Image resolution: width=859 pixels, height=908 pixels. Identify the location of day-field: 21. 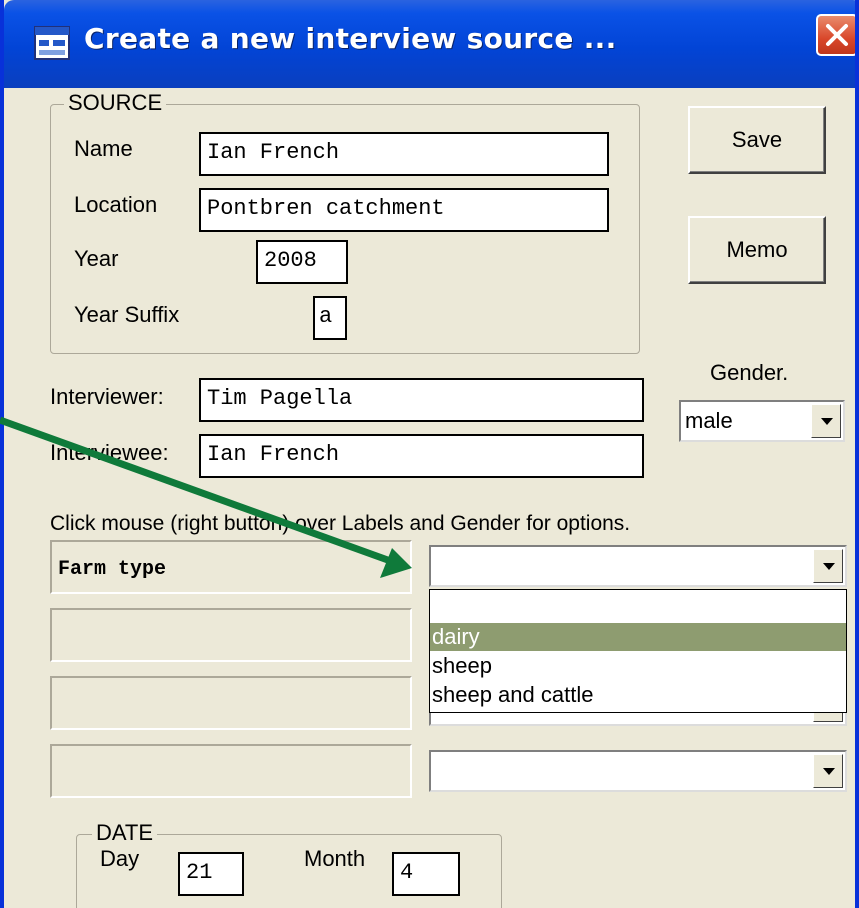
(211, 874).